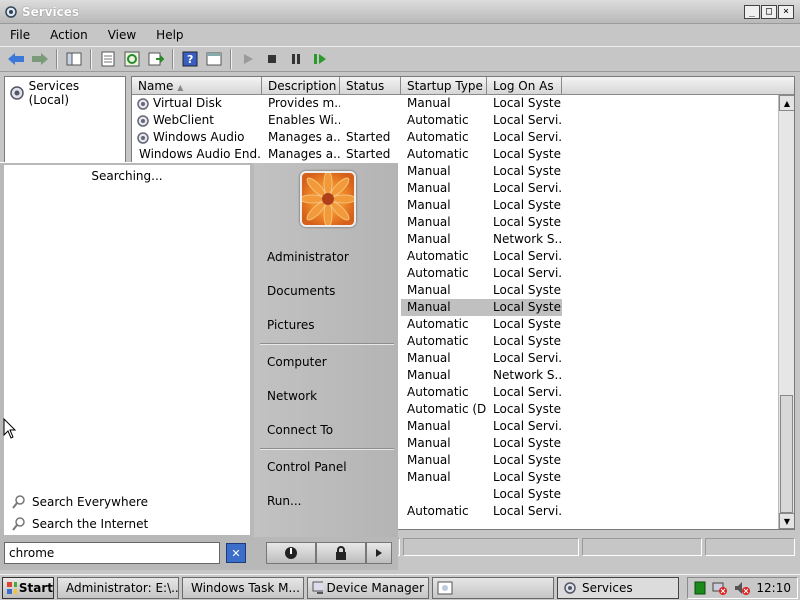 The width and height of the screenshot is (800, 600). I want to click on menu-help: Help, so click(169, 35).